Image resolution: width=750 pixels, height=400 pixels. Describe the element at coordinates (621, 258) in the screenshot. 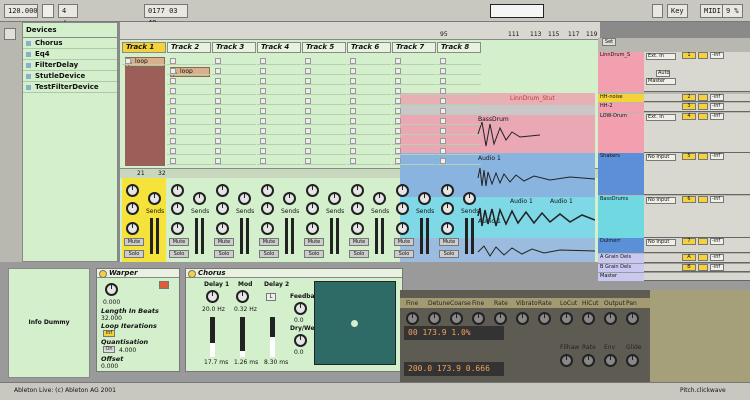

I see `track-name: A Grain Dels` at that location.